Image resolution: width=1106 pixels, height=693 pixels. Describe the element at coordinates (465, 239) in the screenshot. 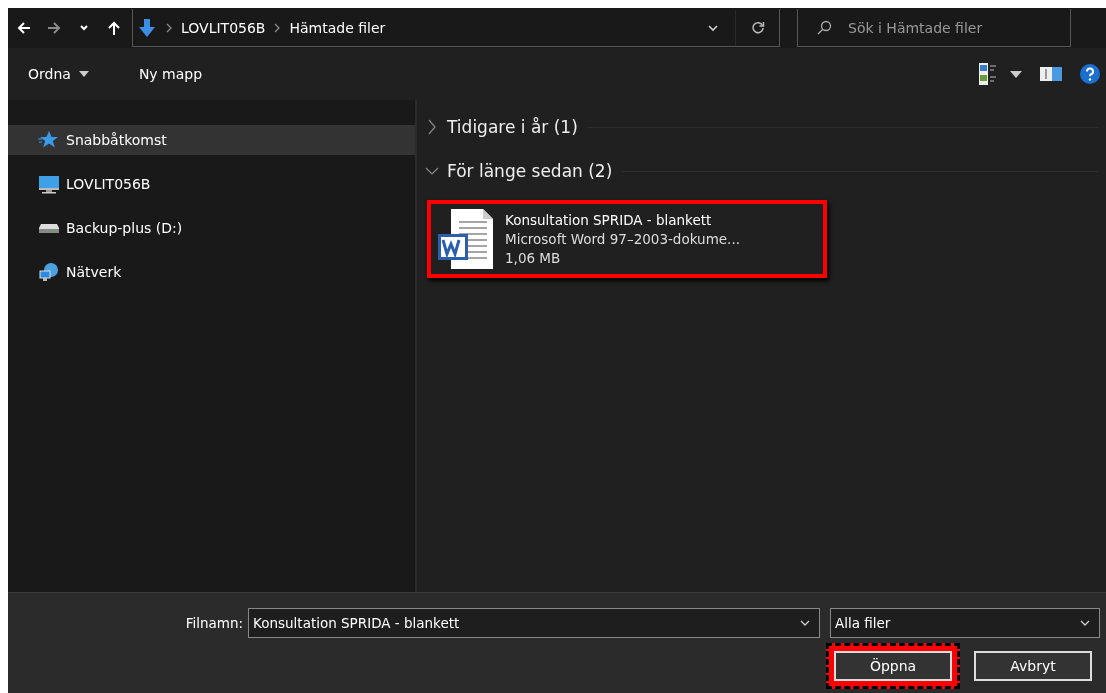

I see `word-document-icon` at that location.